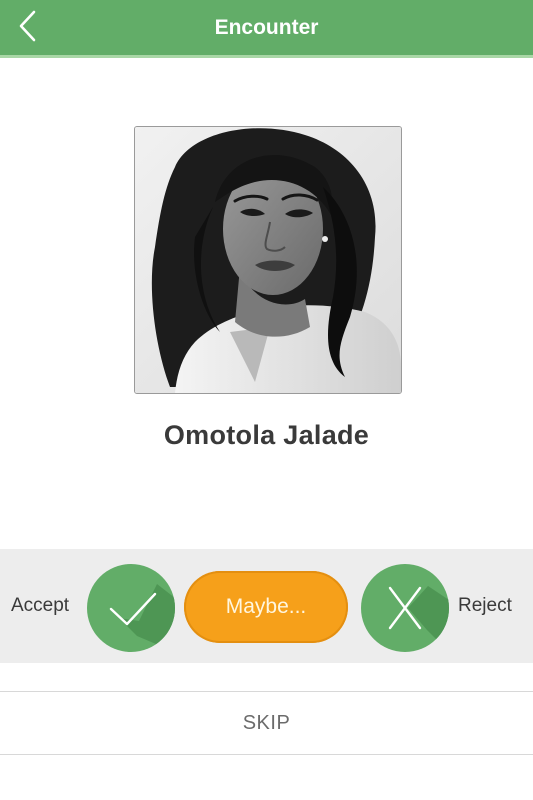 This screenshot has height=800, width=533. I want to click on skip-button: SKIP, so click(266, 723).